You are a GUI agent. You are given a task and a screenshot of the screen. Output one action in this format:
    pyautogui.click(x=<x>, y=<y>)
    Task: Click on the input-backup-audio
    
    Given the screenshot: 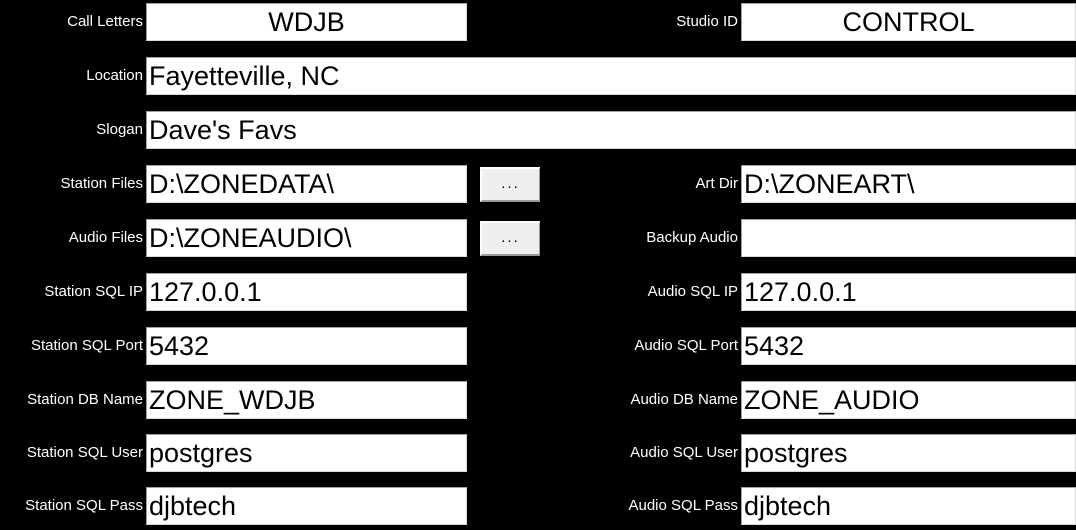 What is the action you would take?
    pyautogui.click(x=908, y=238)
    